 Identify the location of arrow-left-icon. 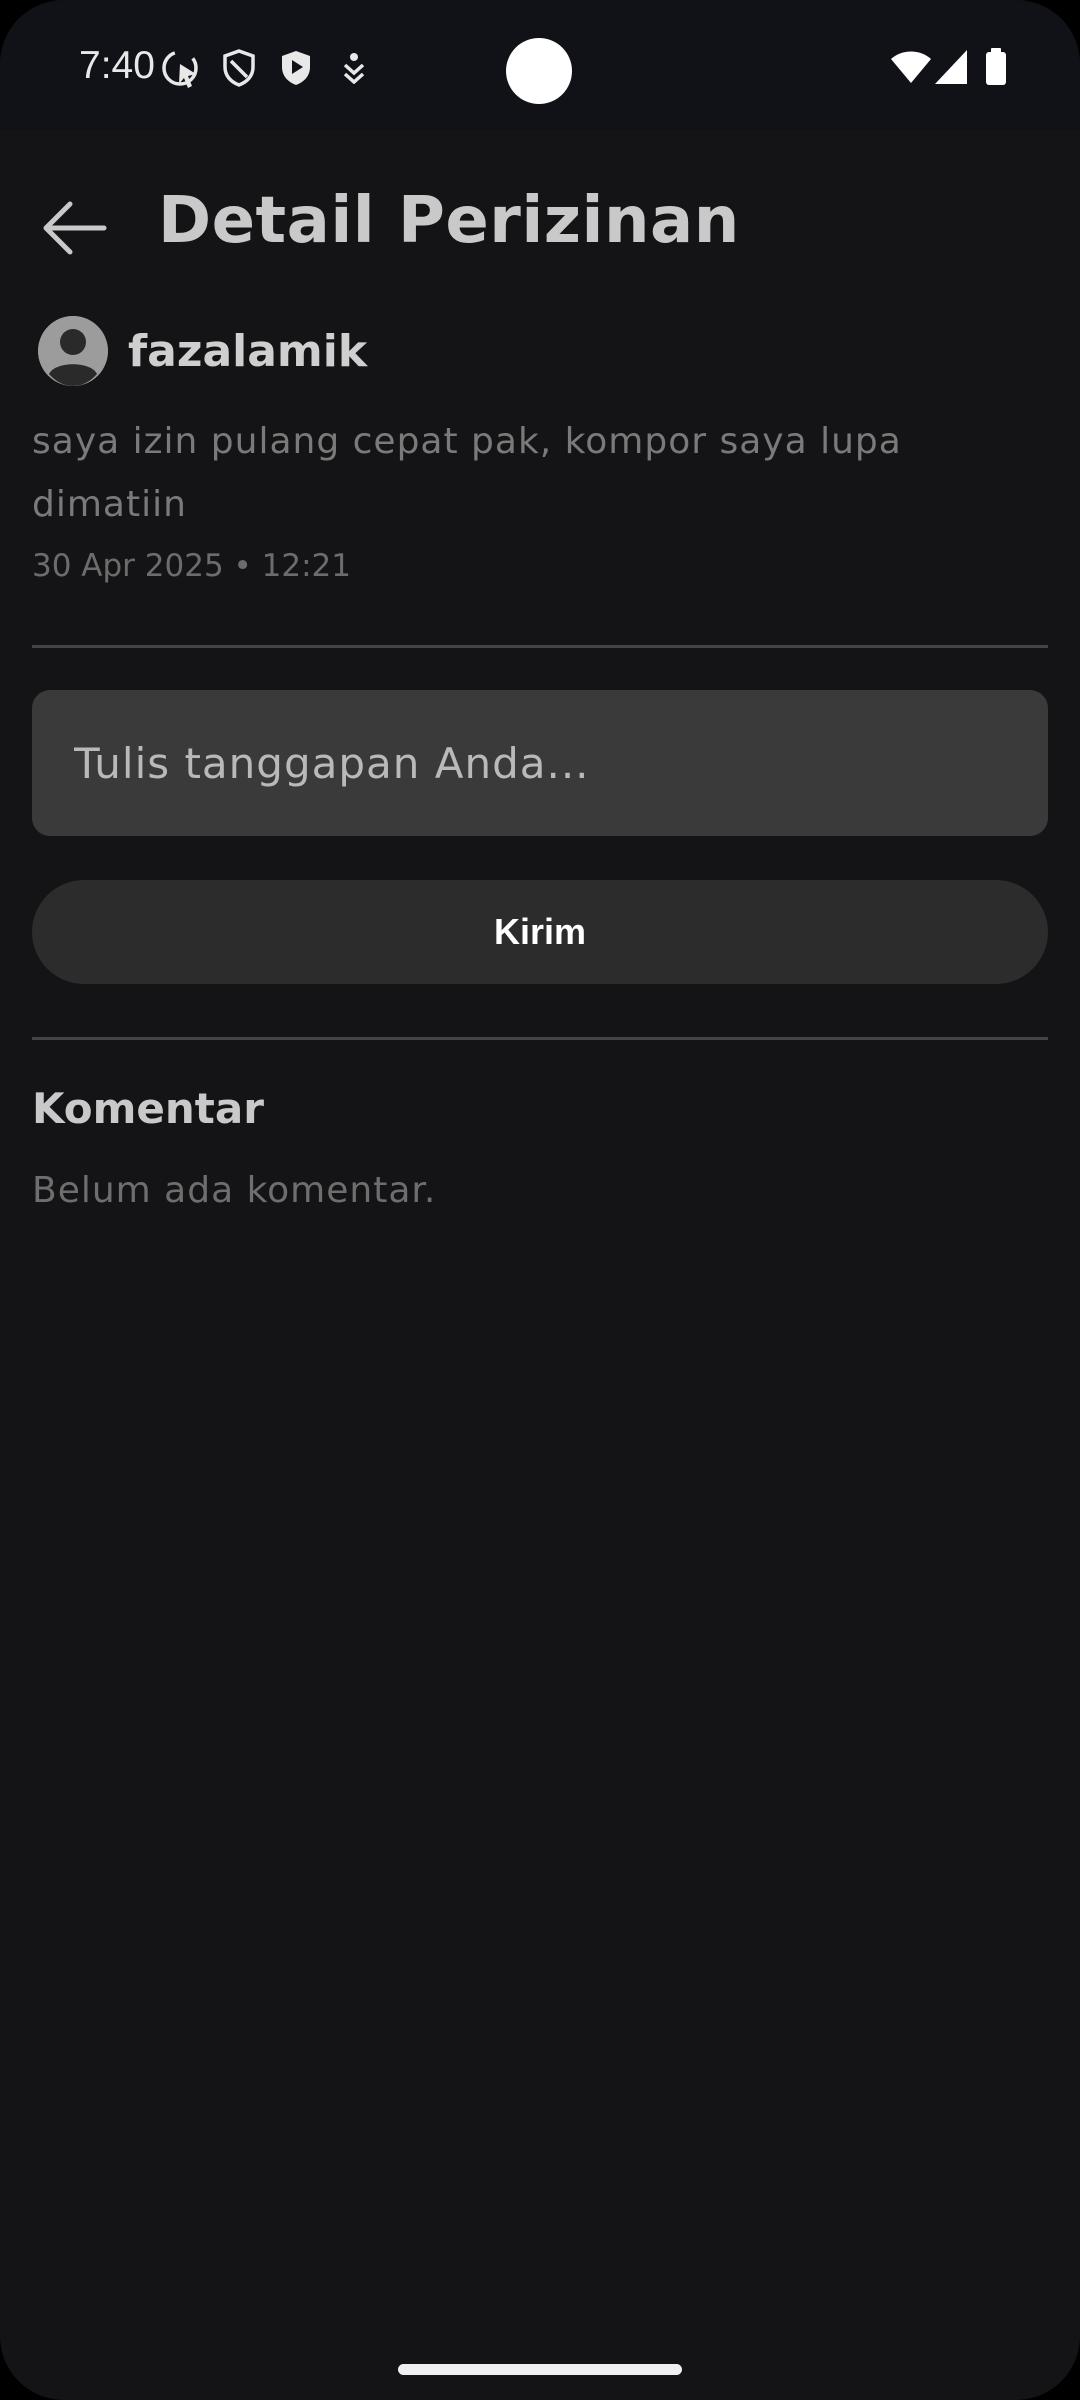
(74, 230).